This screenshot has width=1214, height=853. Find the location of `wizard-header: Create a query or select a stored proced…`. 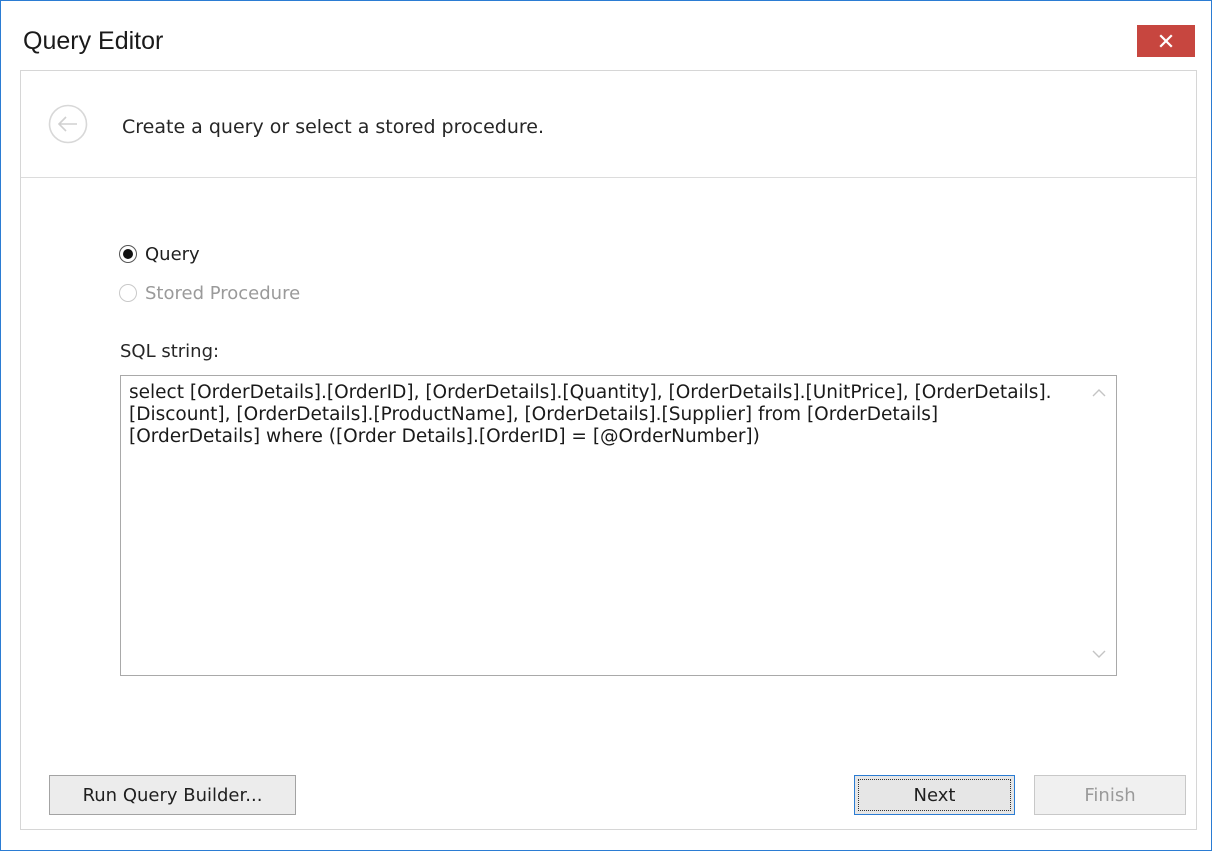

wizard-header: Create a query or select a stored proced… is located at coordinates (608, 124).